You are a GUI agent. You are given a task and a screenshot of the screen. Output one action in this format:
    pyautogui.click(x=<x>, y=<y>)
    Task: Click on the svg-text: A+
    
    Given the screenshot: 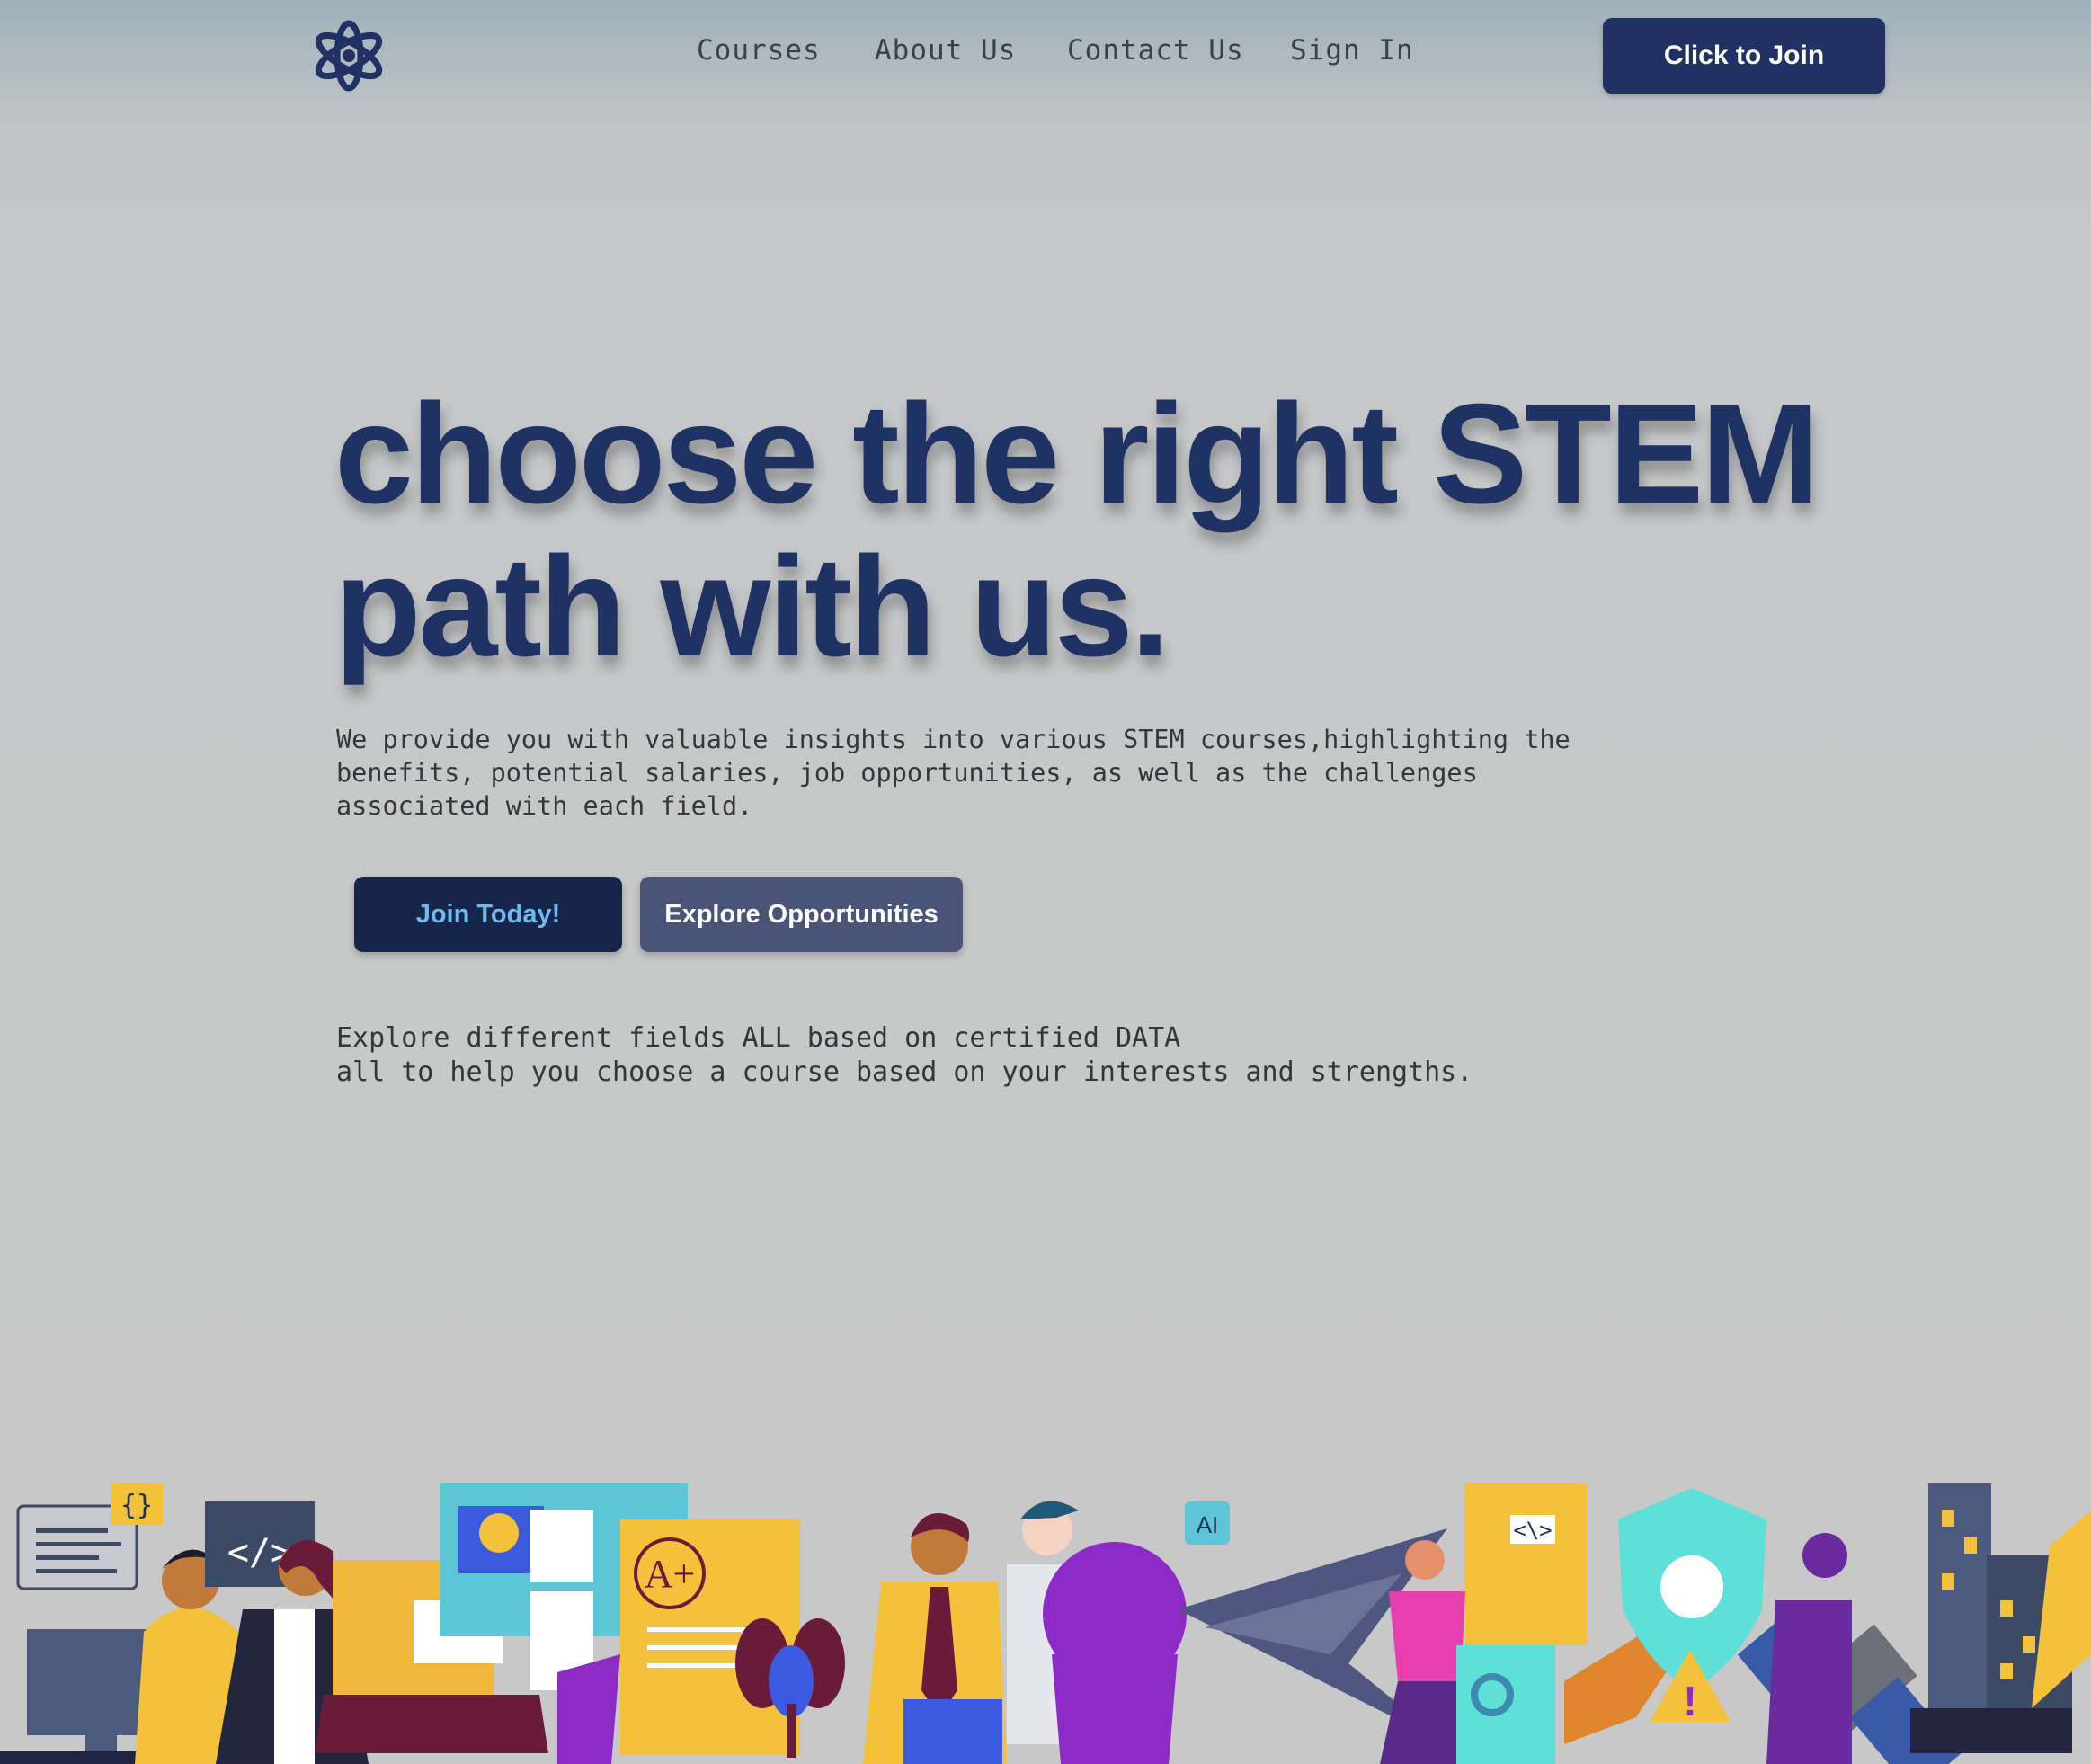 What is the action you would take?
    pyautogui.click(x=670, y=1574)
    